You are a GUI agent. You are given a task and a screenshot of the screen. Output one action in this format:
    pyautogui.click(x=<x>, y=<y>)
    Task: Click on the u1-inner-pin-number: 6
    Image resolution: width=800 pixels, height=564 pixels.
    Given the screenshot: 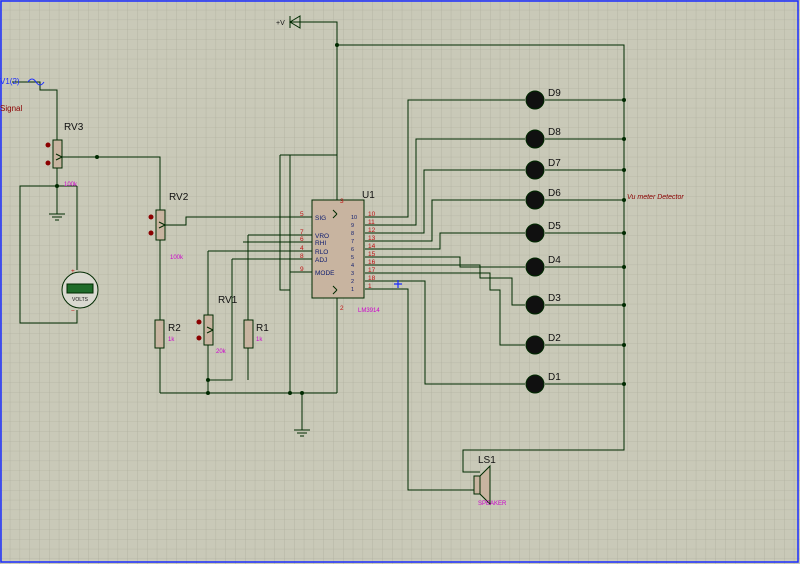 What is the action you would take?
    pyautogui.click(x=352, y=250)
    